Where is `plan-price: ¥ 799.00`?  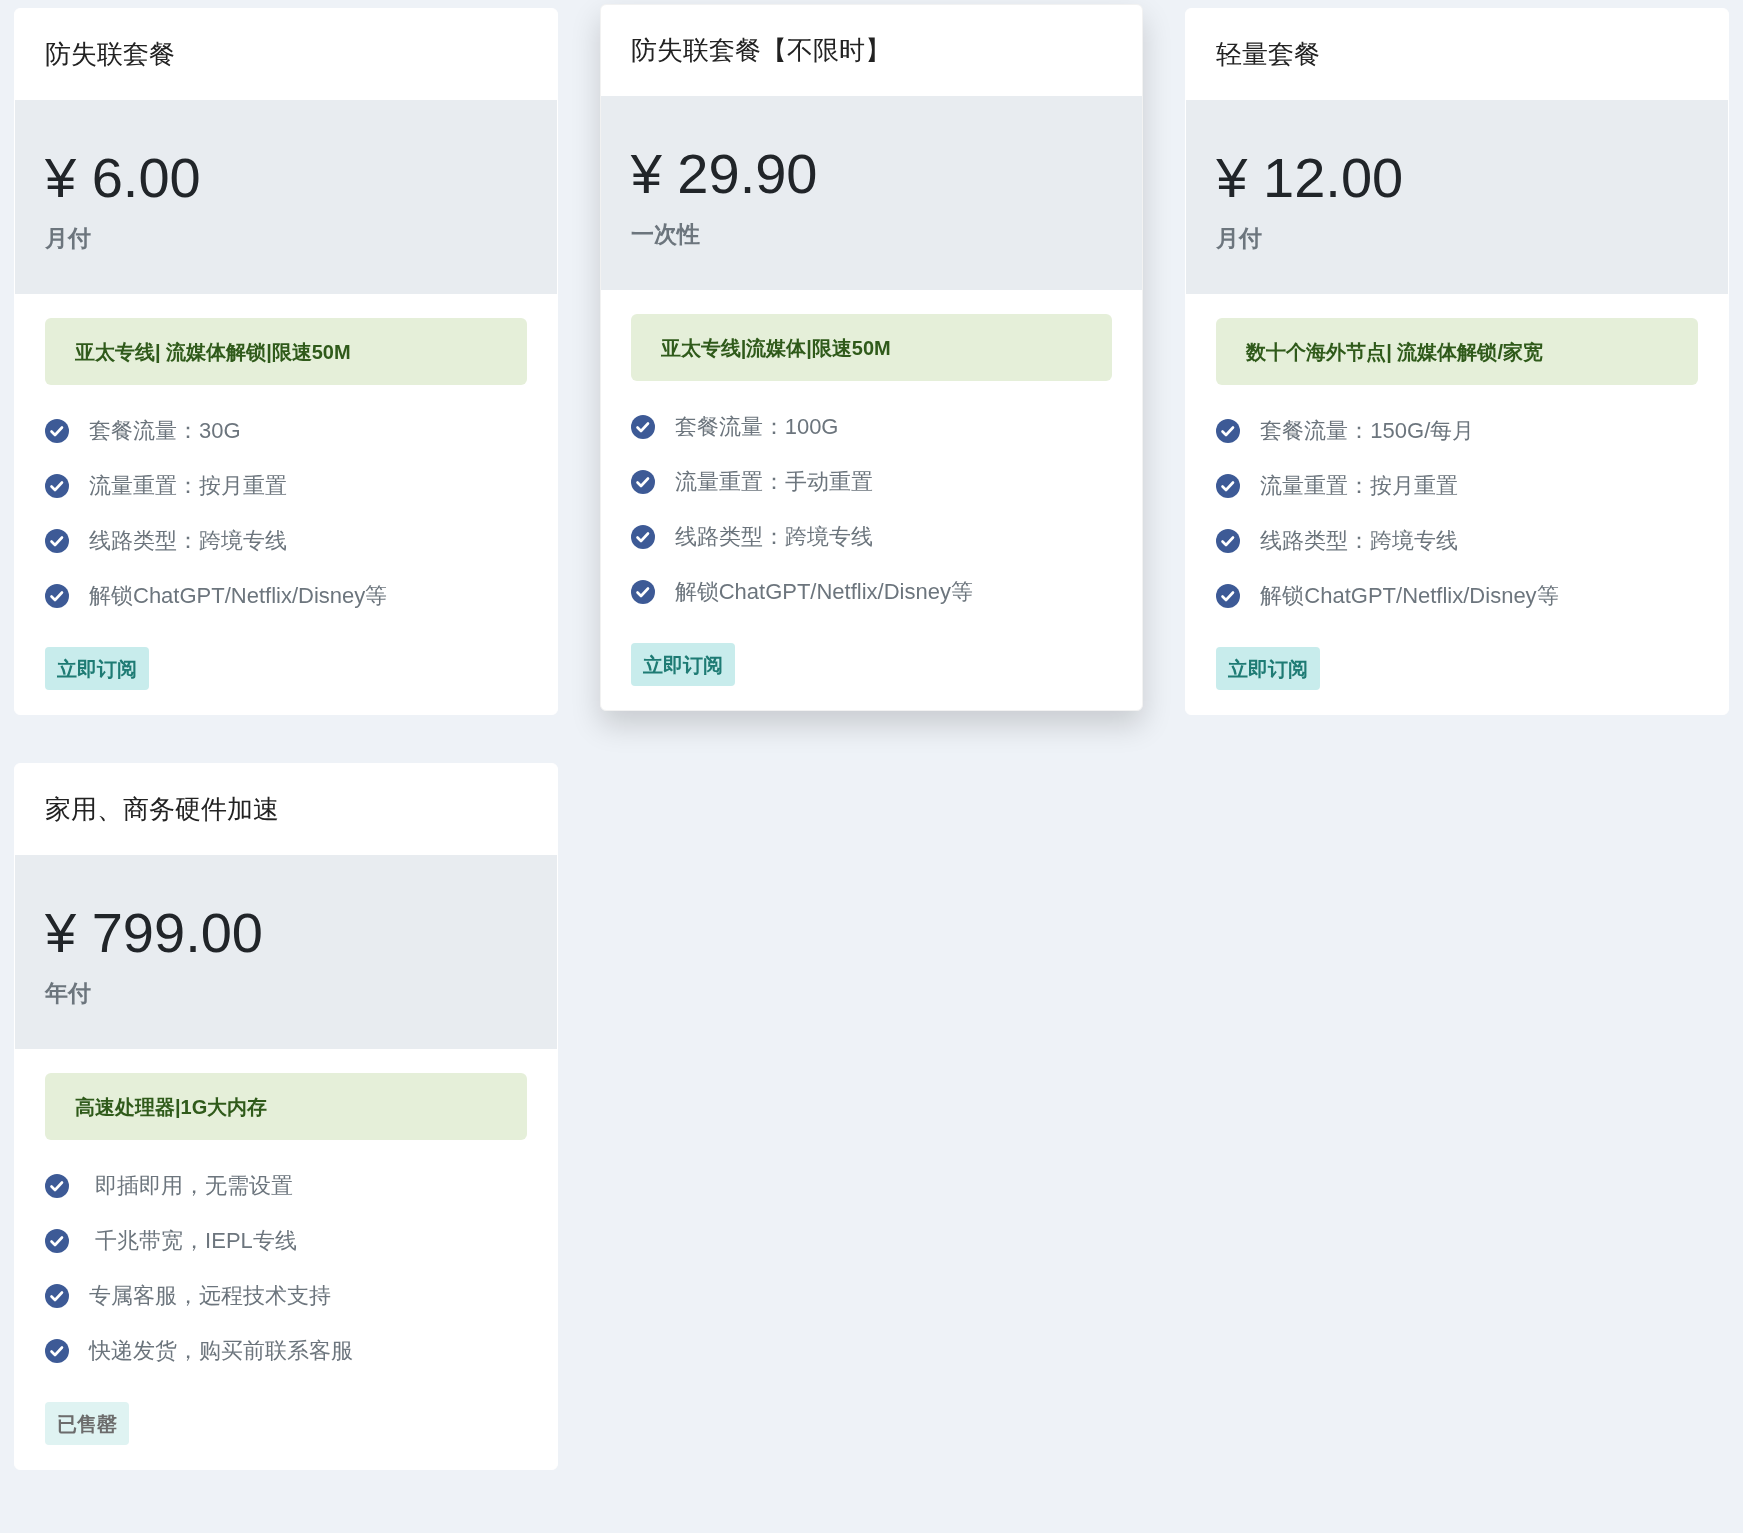
plan-price: ¥ 799.00 is located at coordinates (154, 932).